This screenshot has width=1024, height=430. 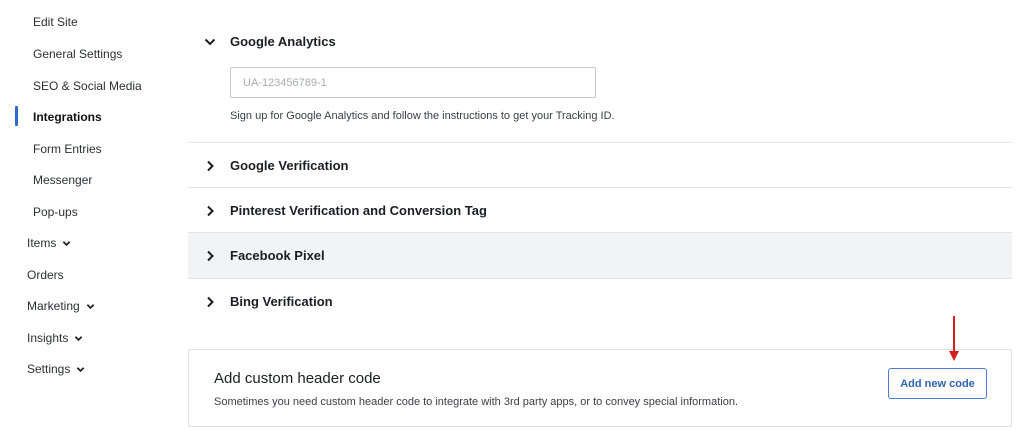 I want to click on sidebar-item-form-entries: Form Entries, so click(x=51, y=149).